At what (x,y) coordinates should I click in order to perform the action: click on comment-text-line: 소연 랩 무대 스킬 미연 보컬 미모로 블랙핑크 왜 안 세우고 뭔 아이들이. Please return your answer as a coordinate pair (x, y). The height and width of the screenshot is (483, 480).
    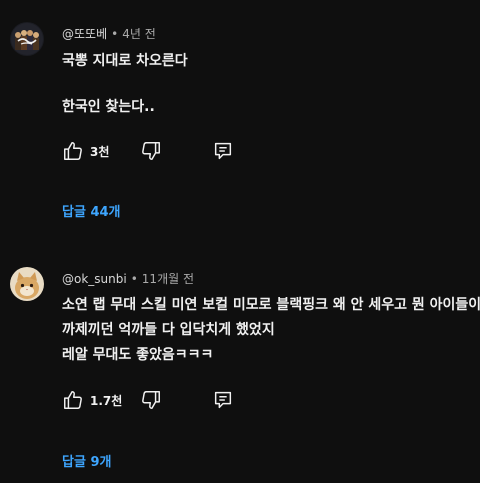
    Looking at the image, I should click on (271, 305).